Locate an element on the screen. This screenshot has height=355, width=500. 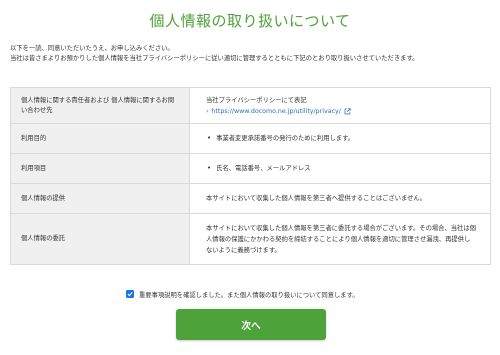
row-body-purpose: • 事業者変更承諾番号の発行のために利用します。 is located at coordinates (340, 138).